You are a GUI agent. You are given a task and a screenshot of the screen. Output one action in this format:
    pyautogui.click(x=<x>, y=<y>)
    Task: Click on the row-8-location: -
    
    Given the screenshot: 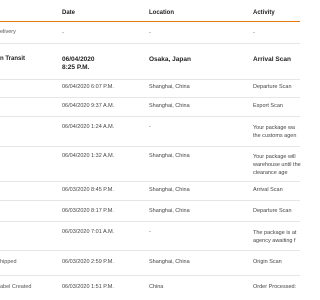 What is the action you would take?
    pyautogui.click(x=150, y=232)
    